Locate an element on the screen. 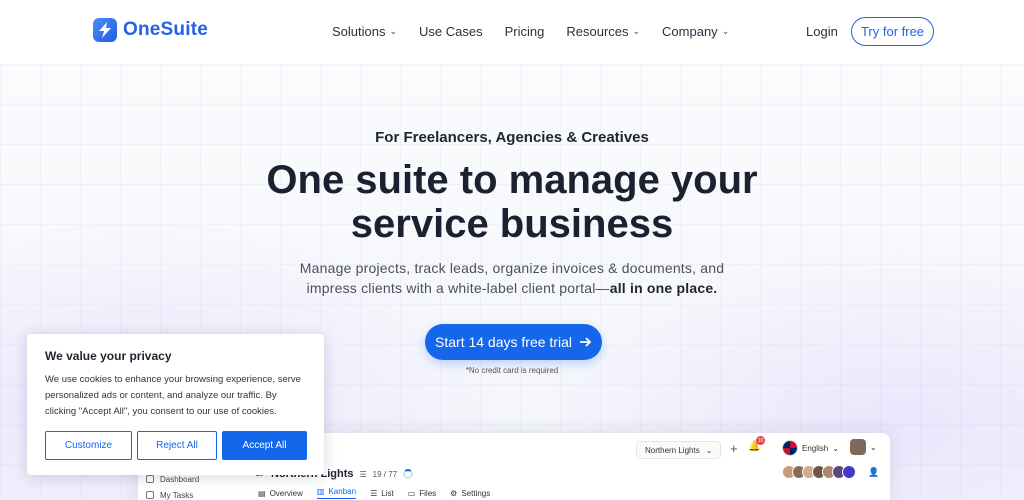  project-count: 19 / 77 is located at coordinates (385, 474).